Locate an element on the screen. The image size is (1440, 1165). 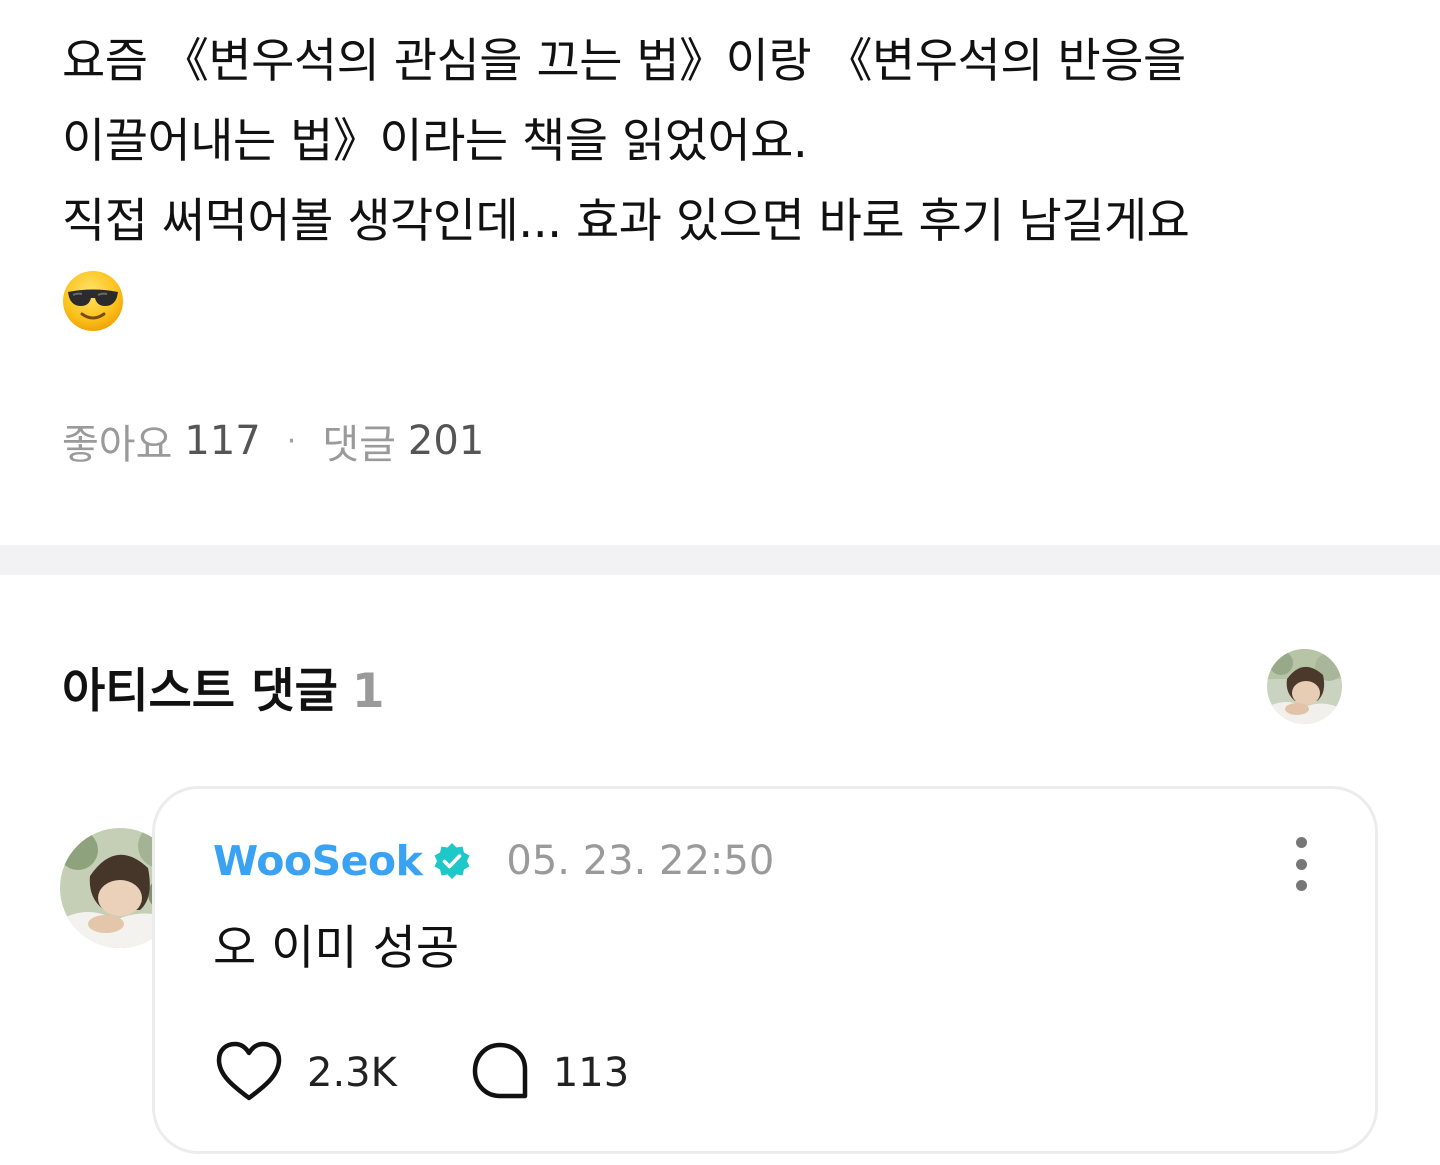
section-divider is located at coordinates (720, 560).